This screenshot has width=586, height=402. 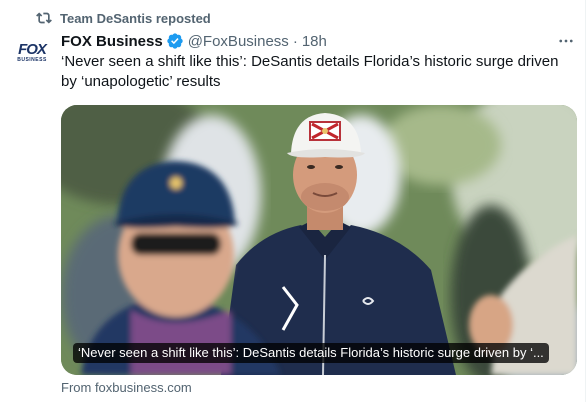 I want to click on tweet-timestamp: 18h, so click(x=314, y=41).